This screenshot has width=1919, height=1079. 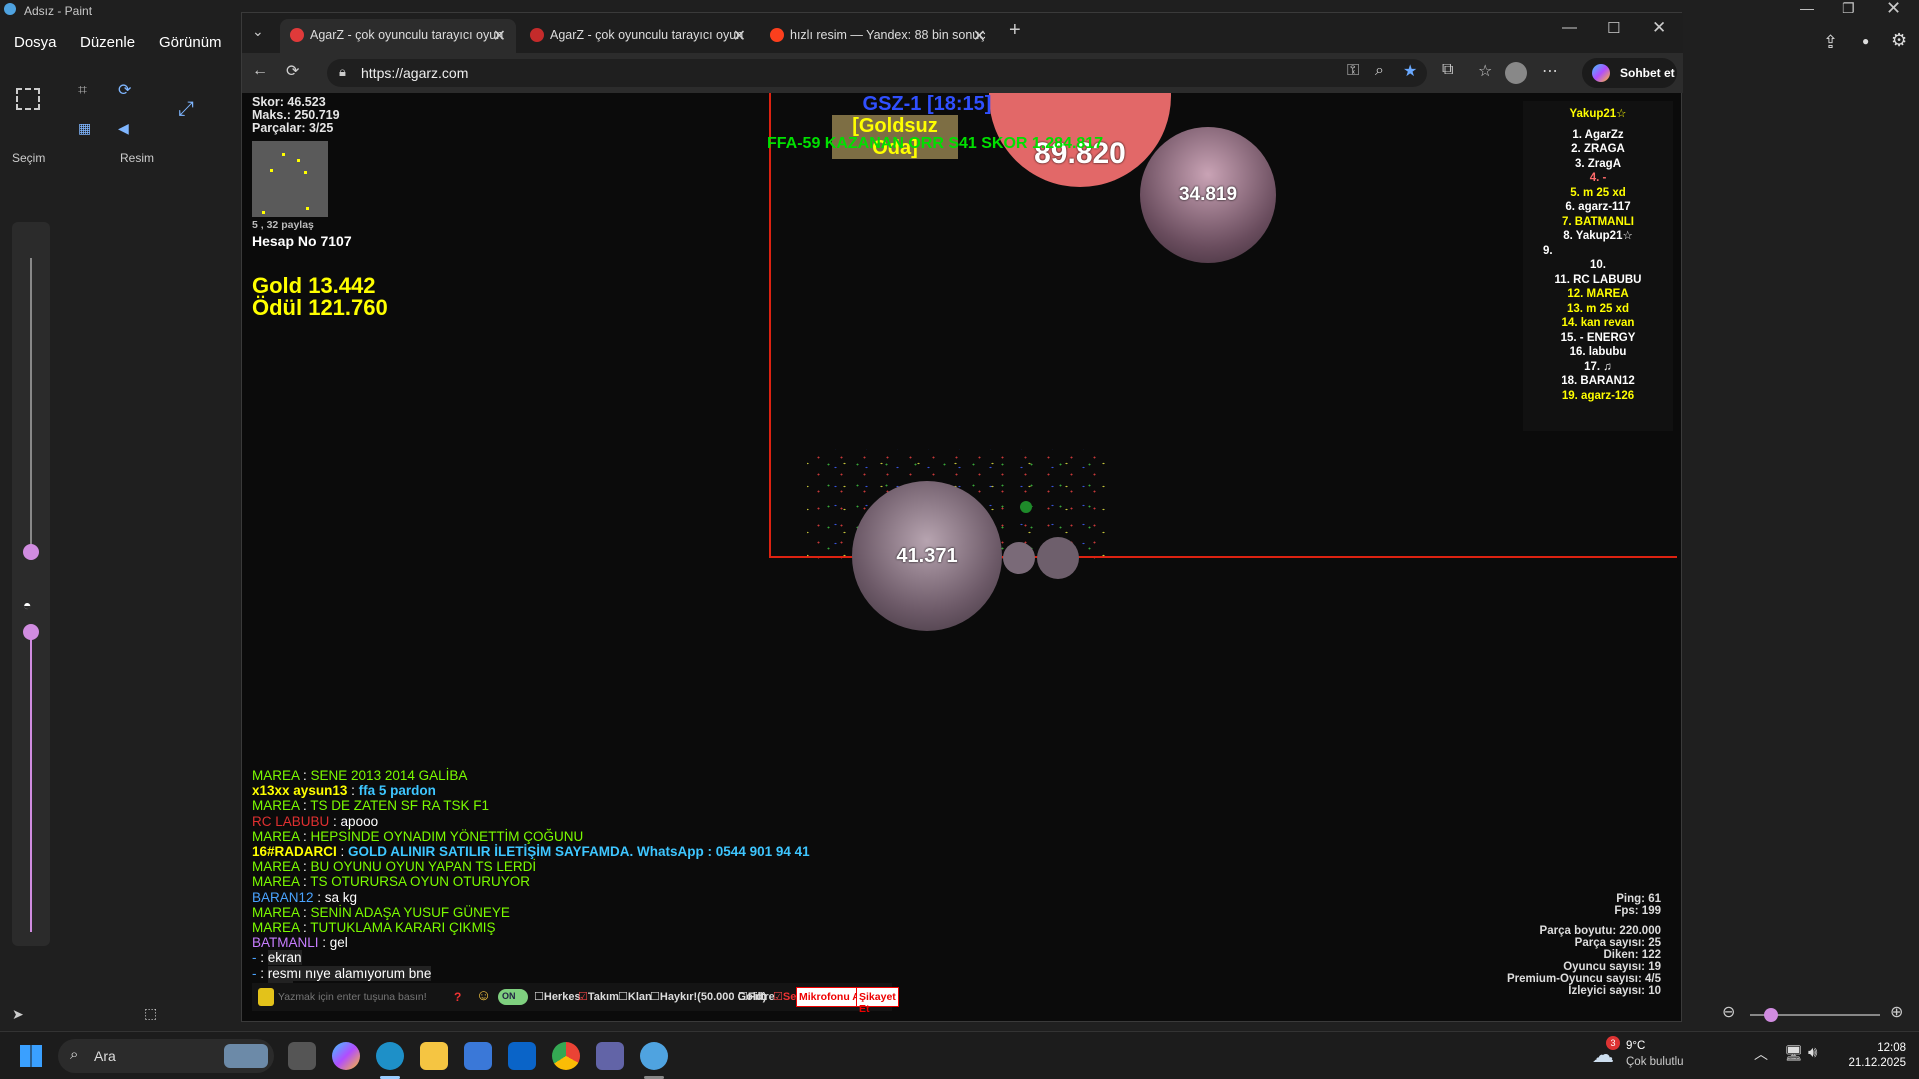 I want to click on window-close-button: ✕, so click(x=1659, y=28).